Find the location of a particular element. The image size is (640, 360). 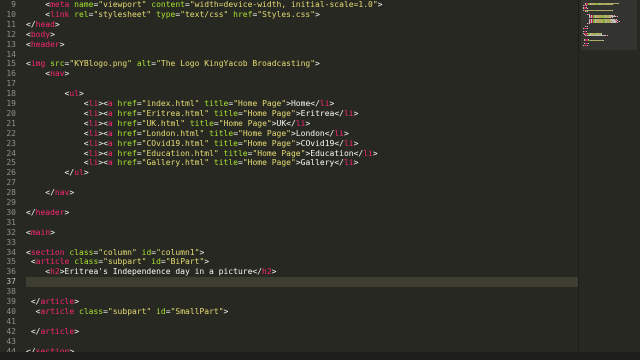

code-token: "UK.html" is located at coordinates (163, 123).